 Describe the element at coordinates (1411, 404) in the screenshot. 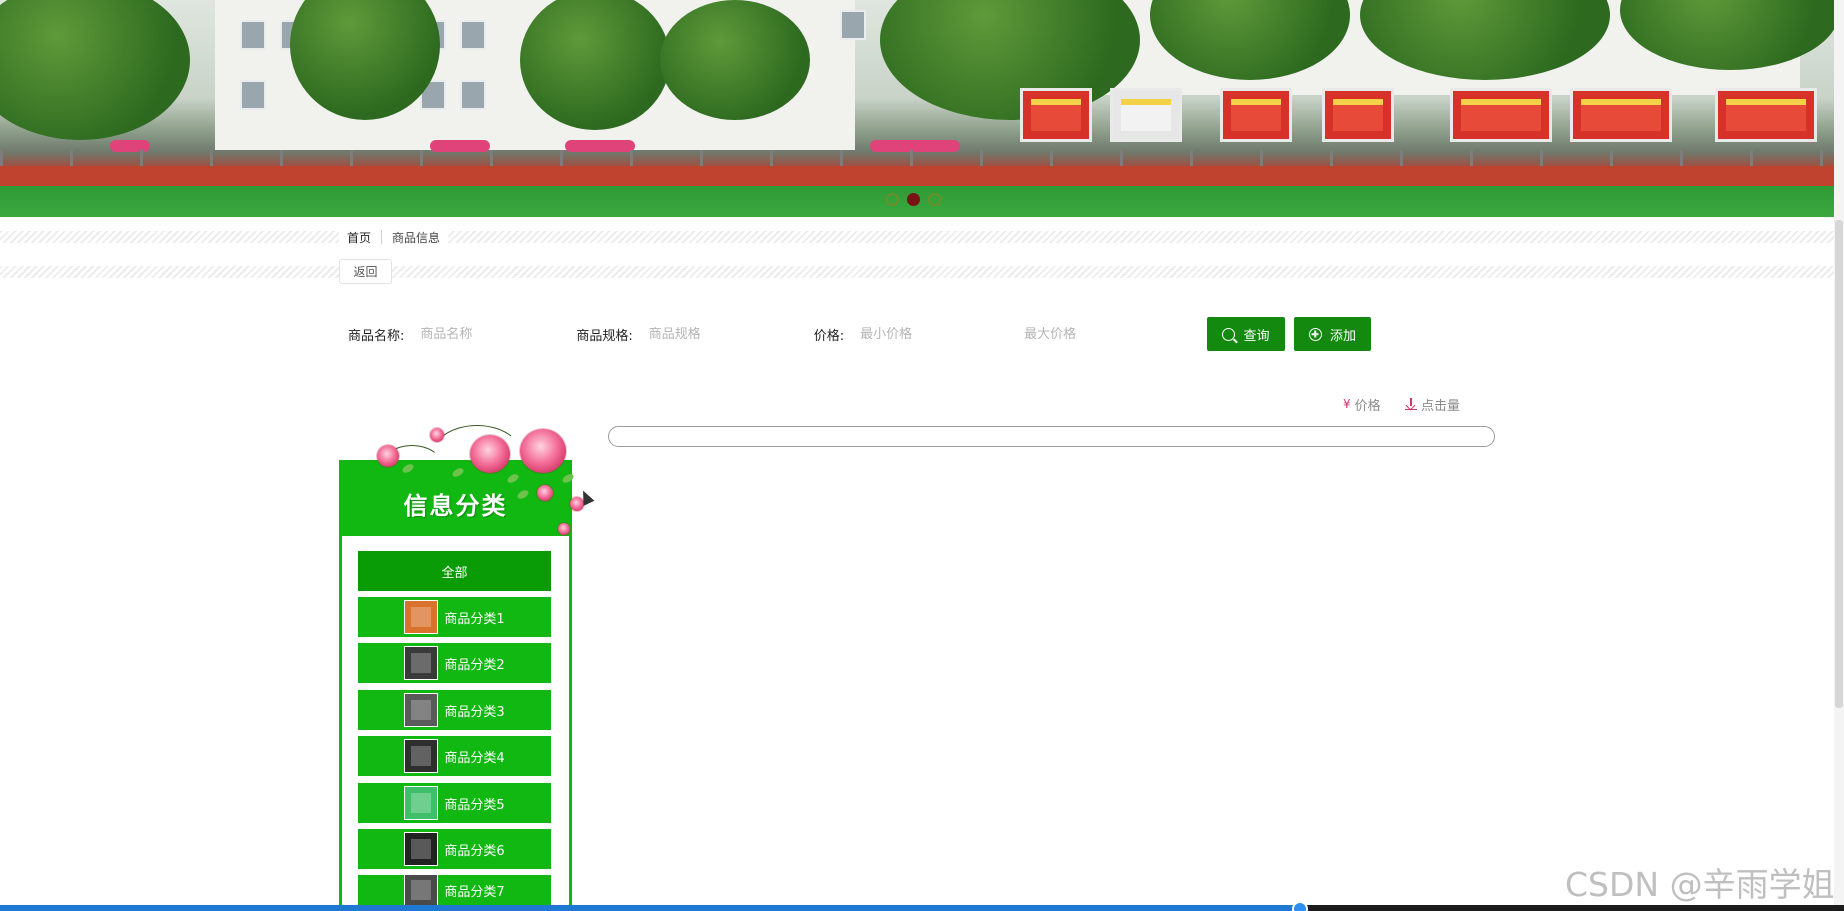

I see `download-arrow-icon` at that location.